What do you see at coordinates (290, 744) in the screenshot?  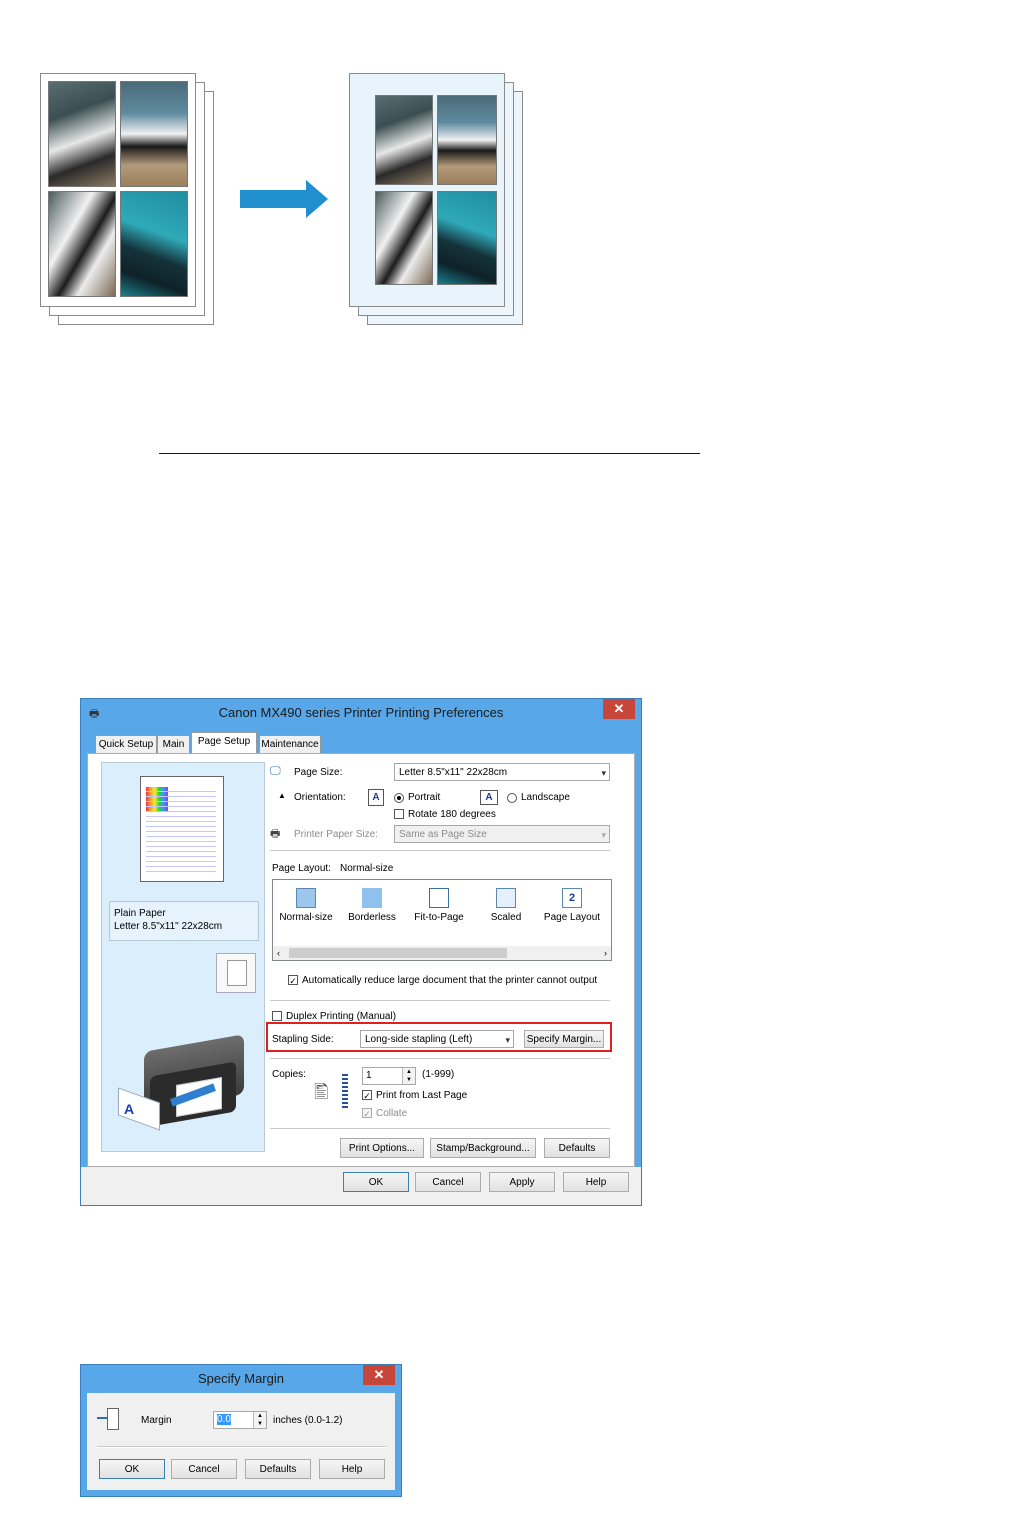 I see `tab-maintenance: Maintenance` at bounding box center [290, 744].